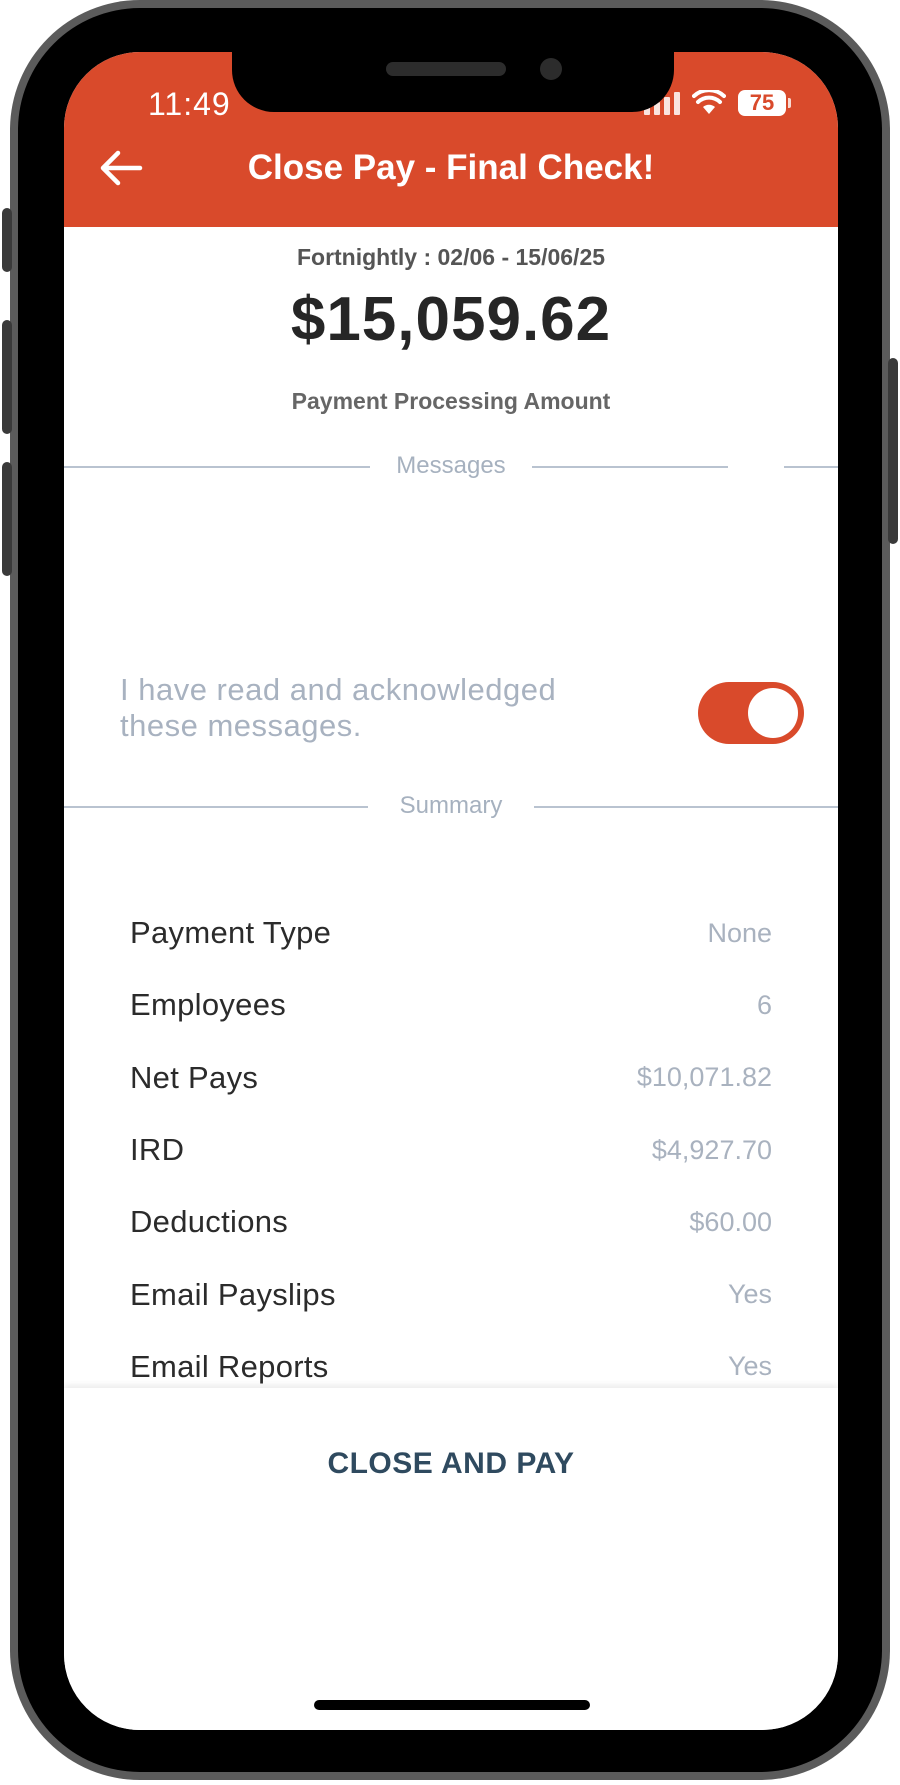 This screenshot has width=900, height=1785. Describe the element at coordinates (451, 465) in the screenshot. I see `messages-section-label: Messages` at that location.